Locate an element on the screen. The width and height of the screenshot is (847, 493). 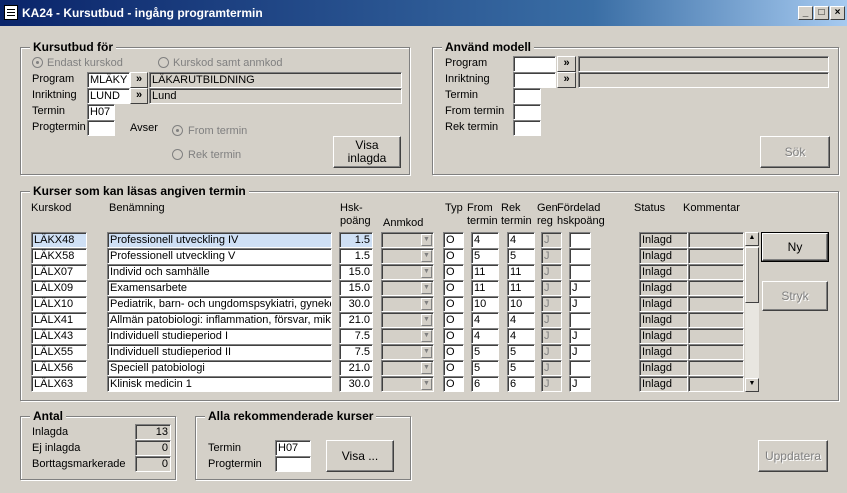
scroll-down-button: ▼ is located at coordinates (752, 385).